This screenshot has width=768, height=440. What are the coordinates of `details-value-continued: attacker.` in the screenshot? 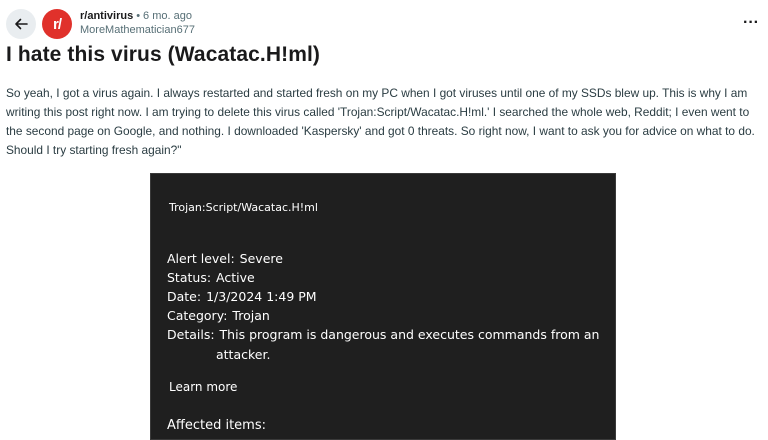 It's located at (243, 354).